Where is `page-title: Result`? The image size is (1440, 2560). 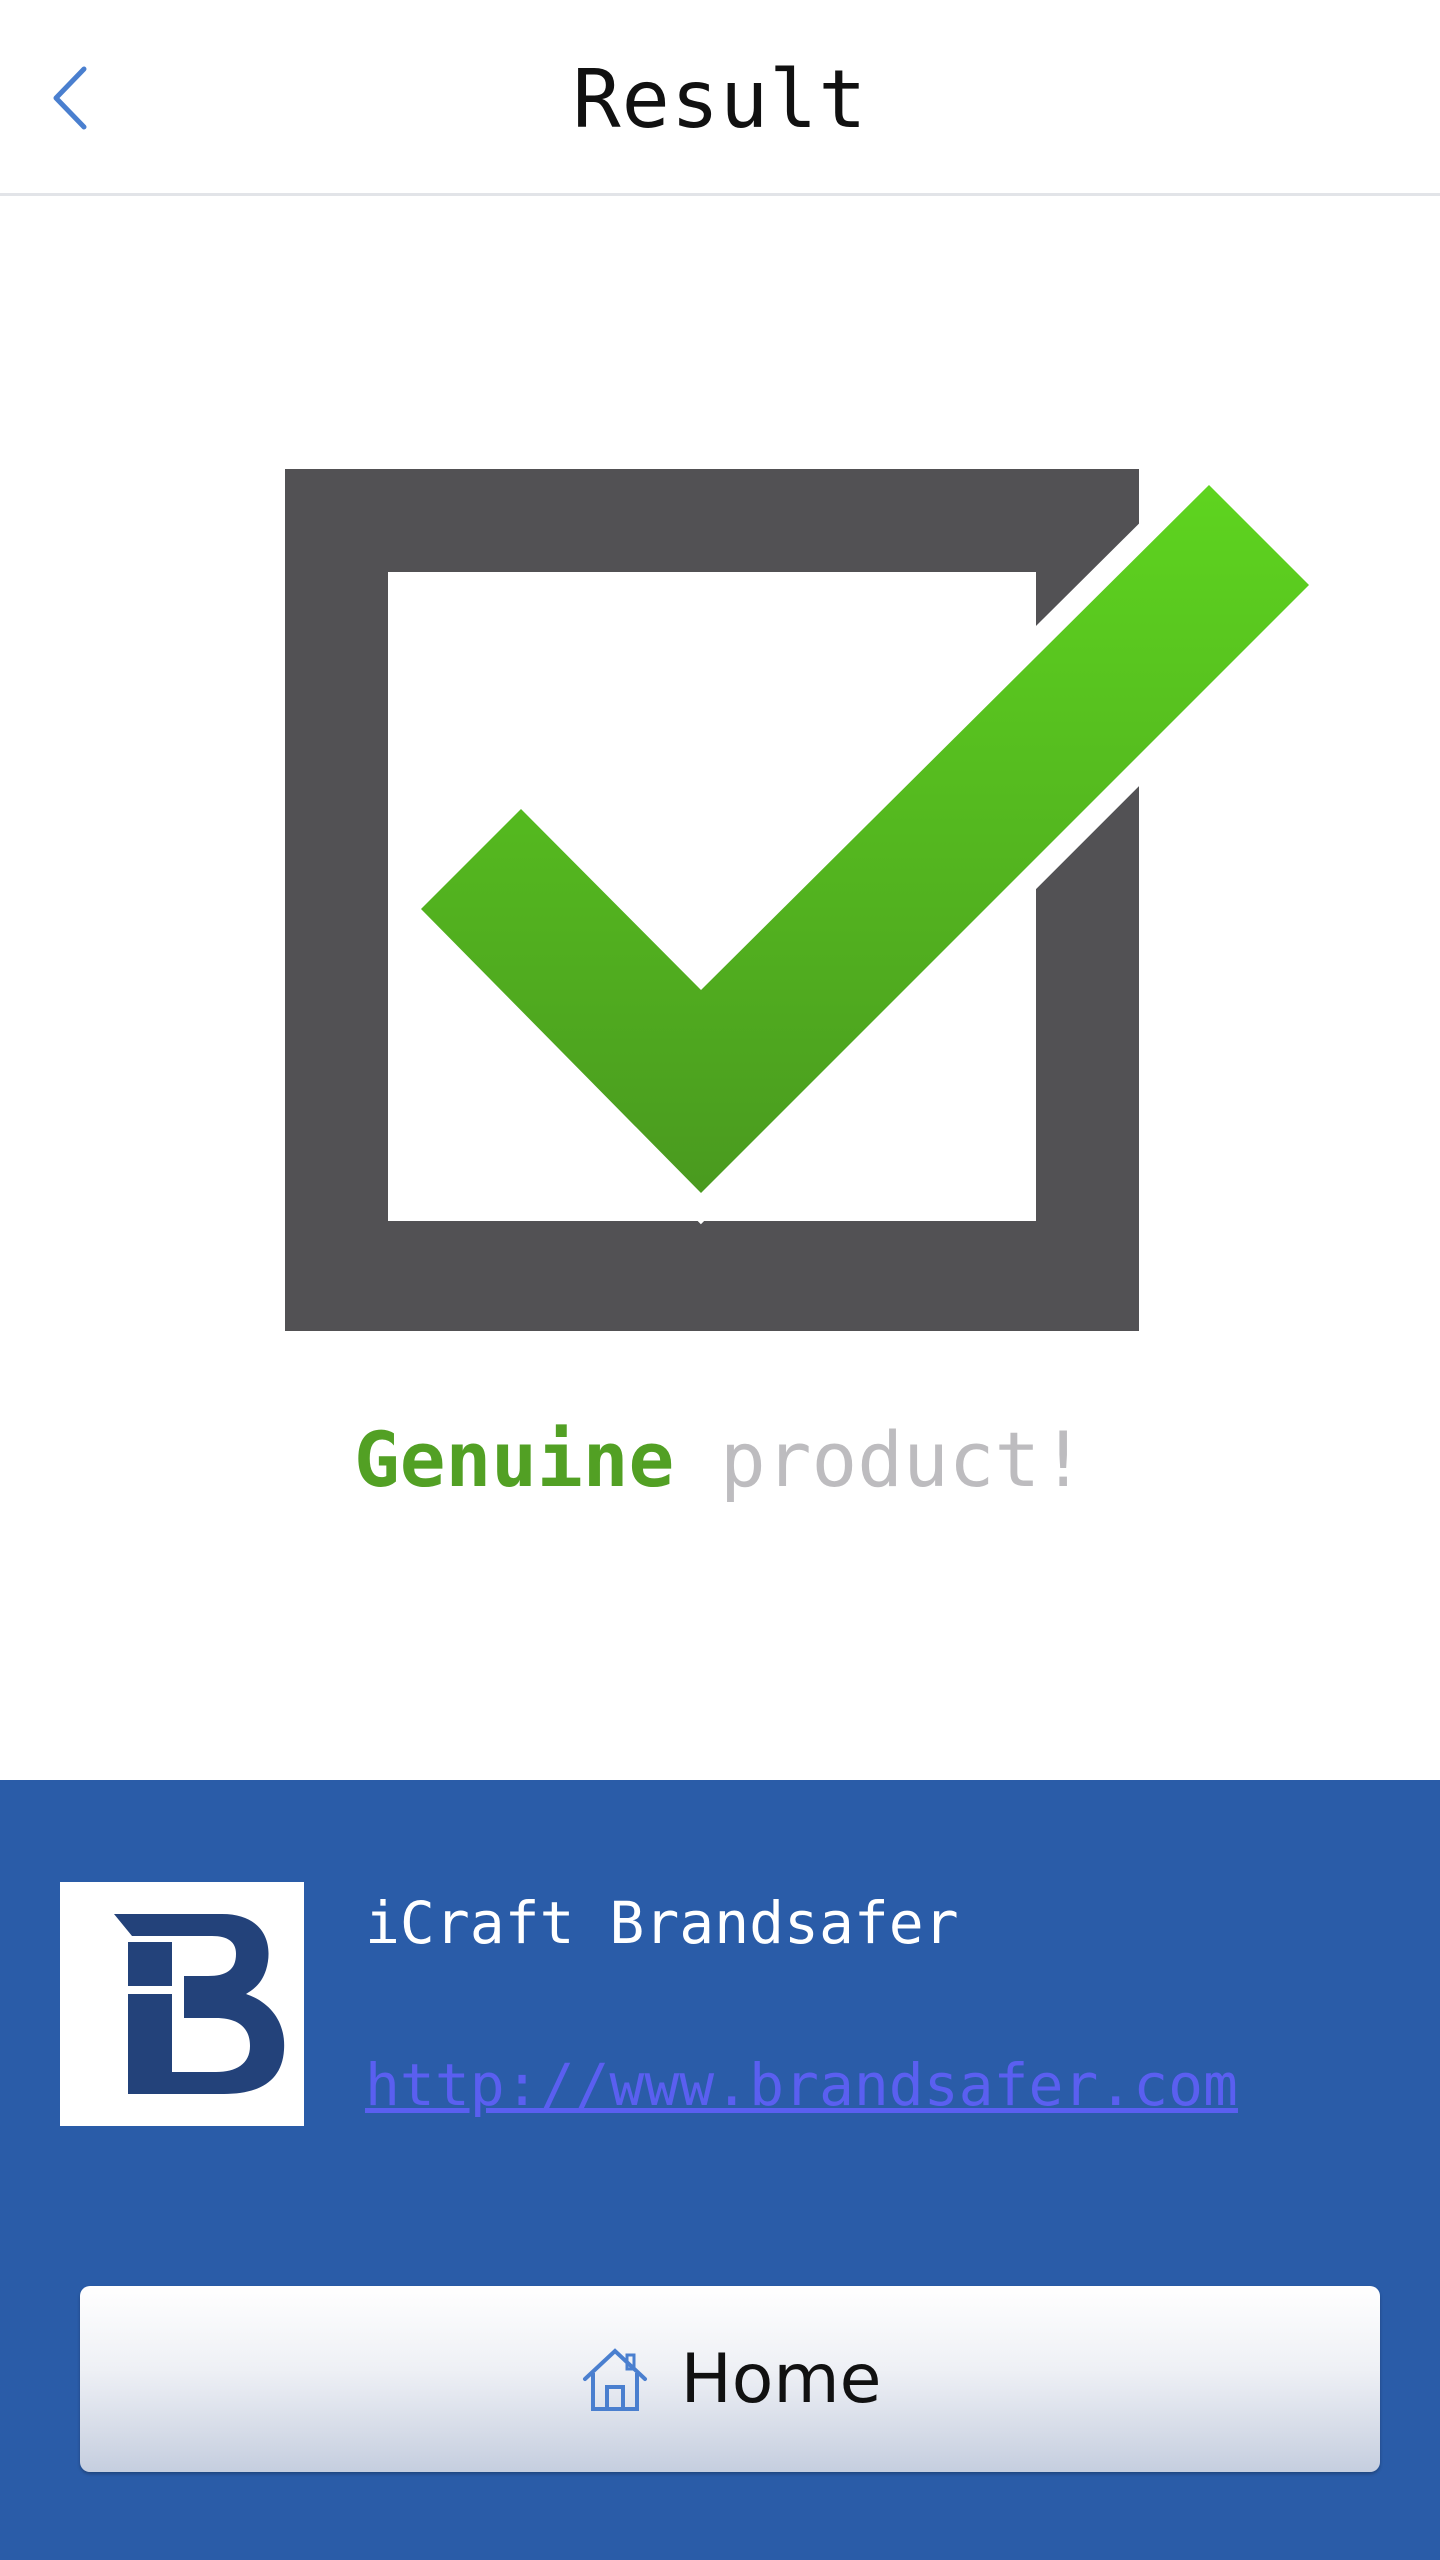
page-title: Result is located at coordinates (720, 99).